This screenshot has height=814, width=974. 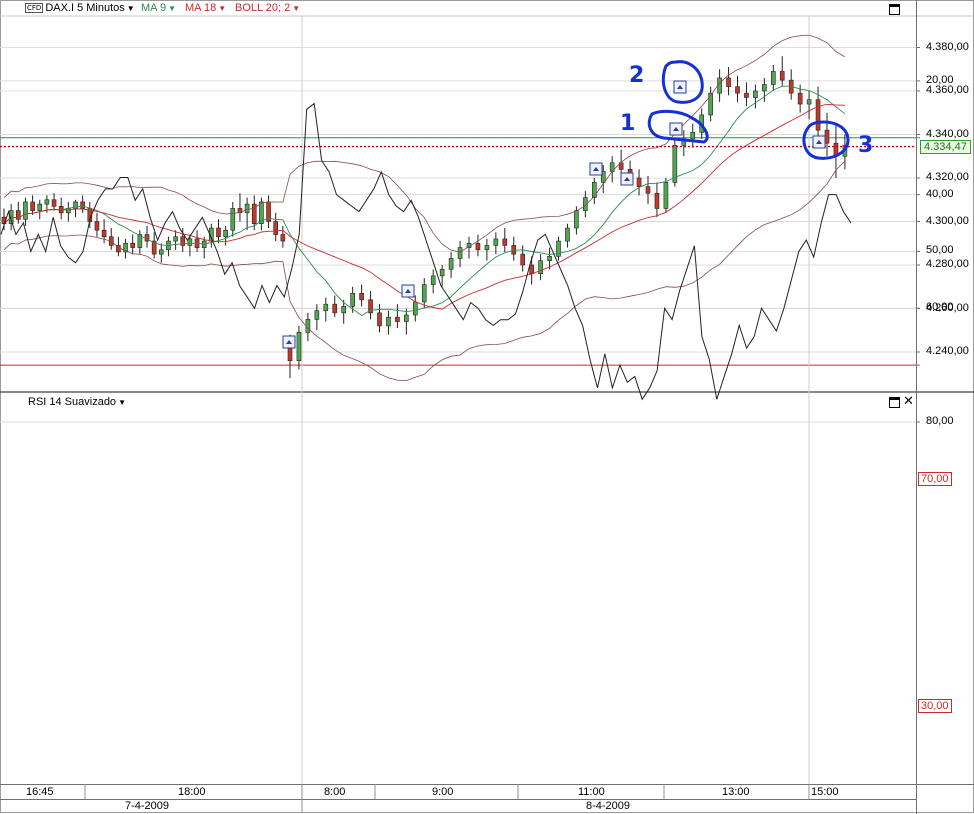 I want to click on rsi-70-tag: 70,00, so click(x=935, y=479).